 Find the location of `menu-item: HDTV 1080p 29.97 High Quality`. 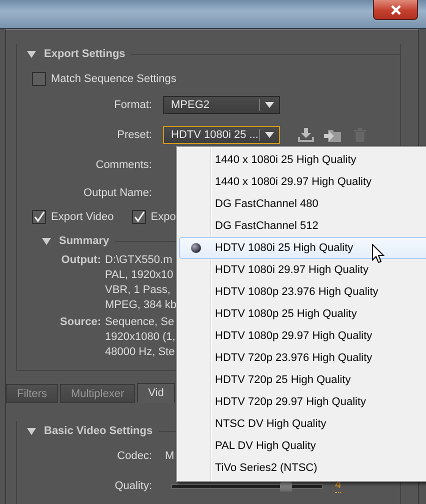

menu-item: HDTV 1080p 29.97 High Quality is located at coordinates (302, 336).